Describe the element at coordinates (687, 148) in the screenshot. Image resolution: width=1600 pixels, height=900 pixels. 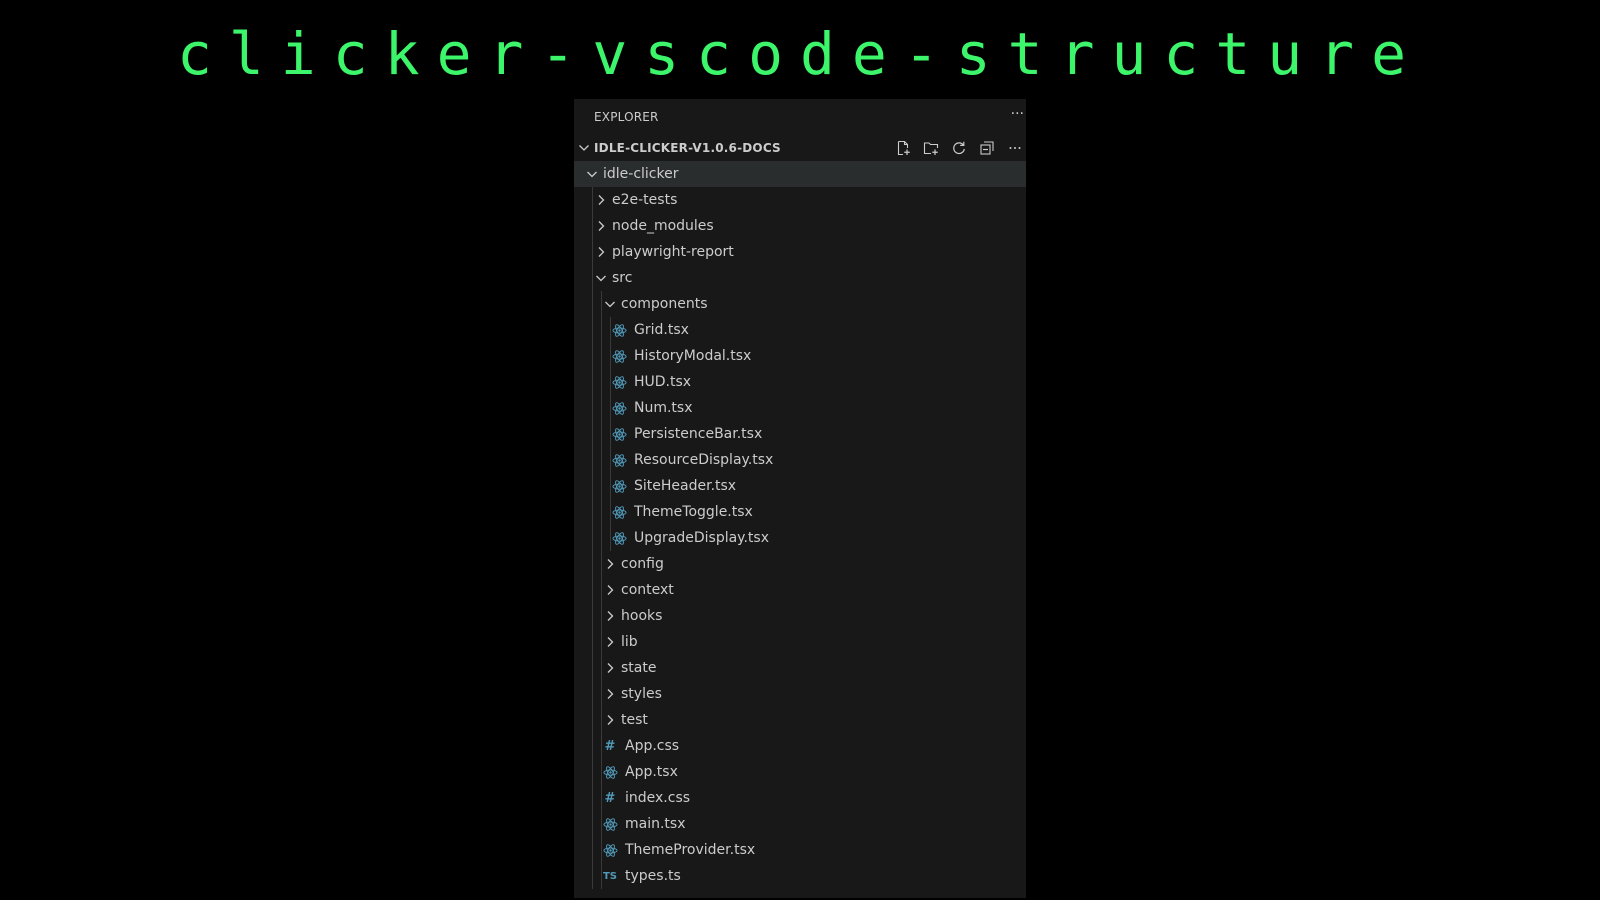
I see `workspace-label: IDLE-CLICKER-V1.0.6-DOCS` at that location.